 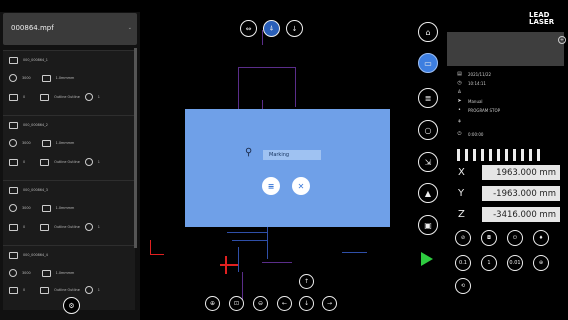 I want to click on axis-label: X, so click(x=461, y=172).